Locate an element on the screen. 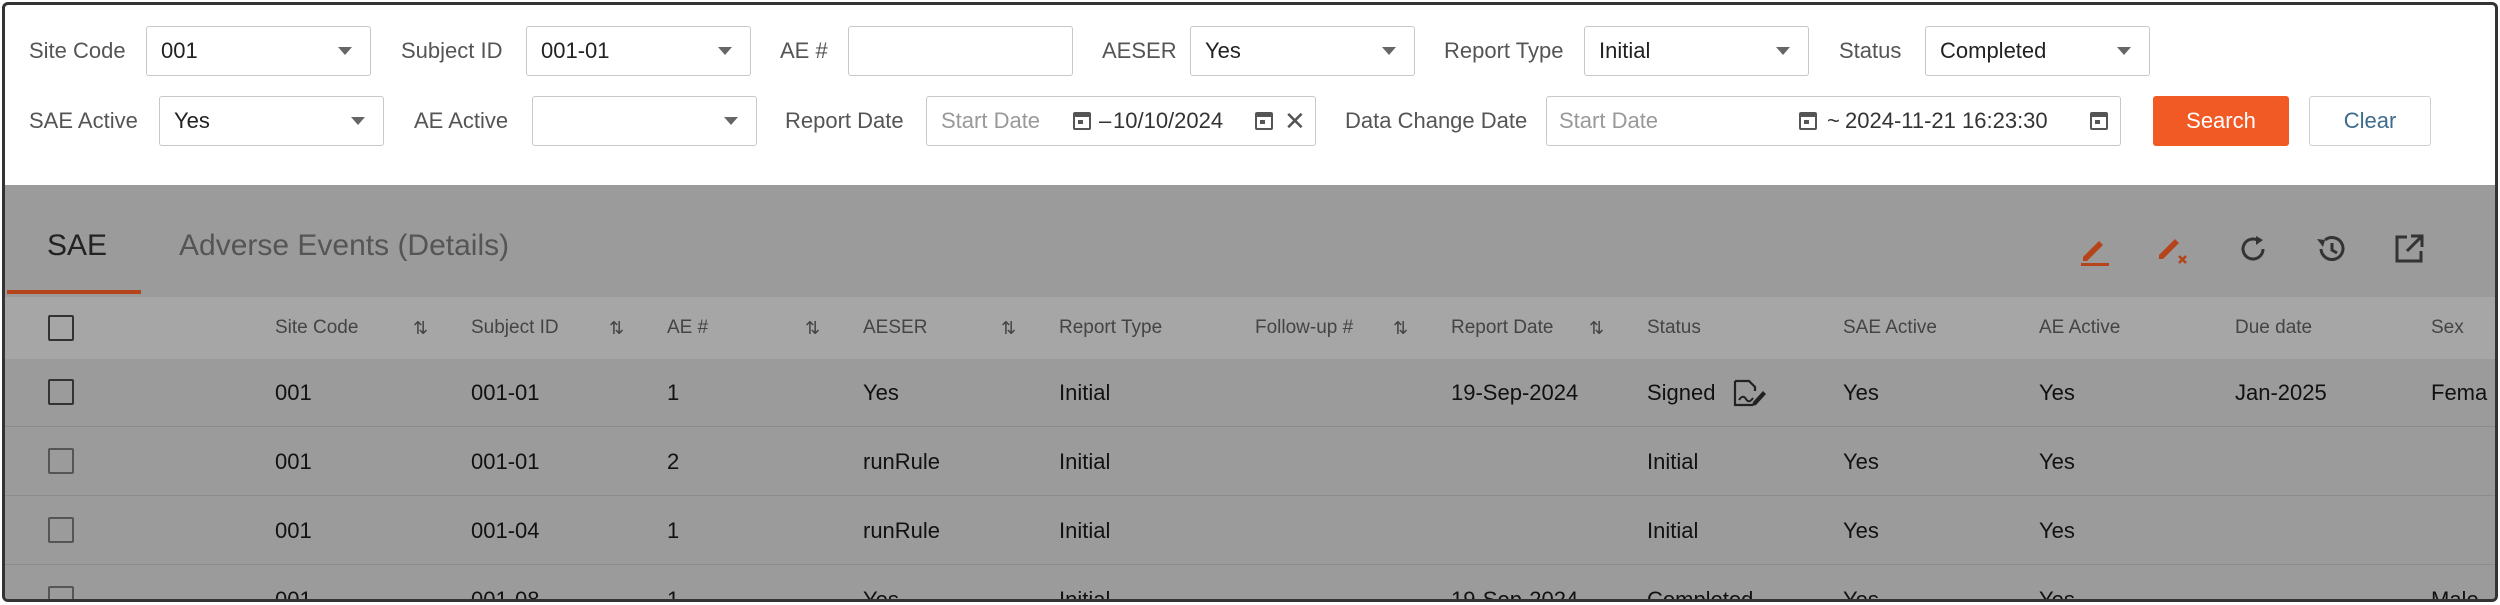  ae-active-label: AE Active is located at coordinates (461, 120).